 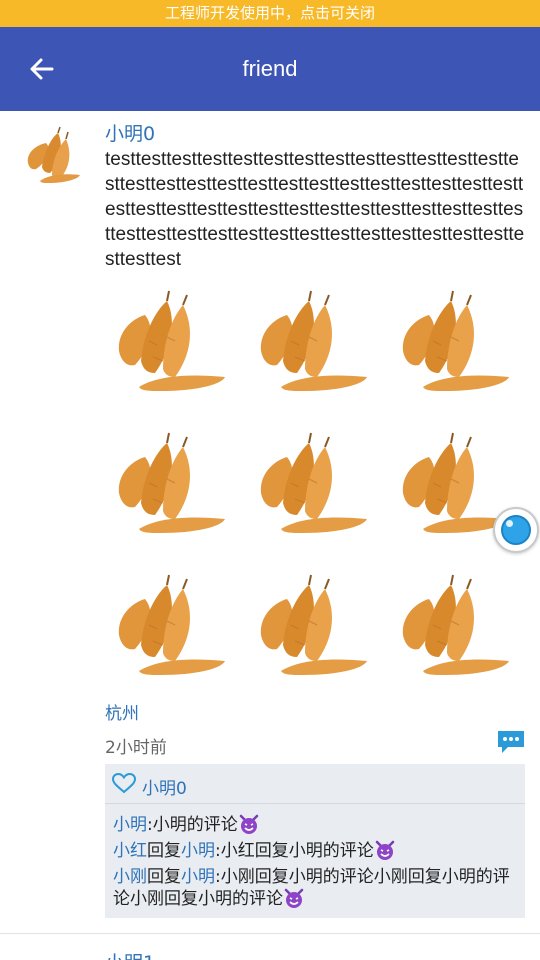 I want to click on next-post-author-name: 小明1, so click(x=130, y=954).